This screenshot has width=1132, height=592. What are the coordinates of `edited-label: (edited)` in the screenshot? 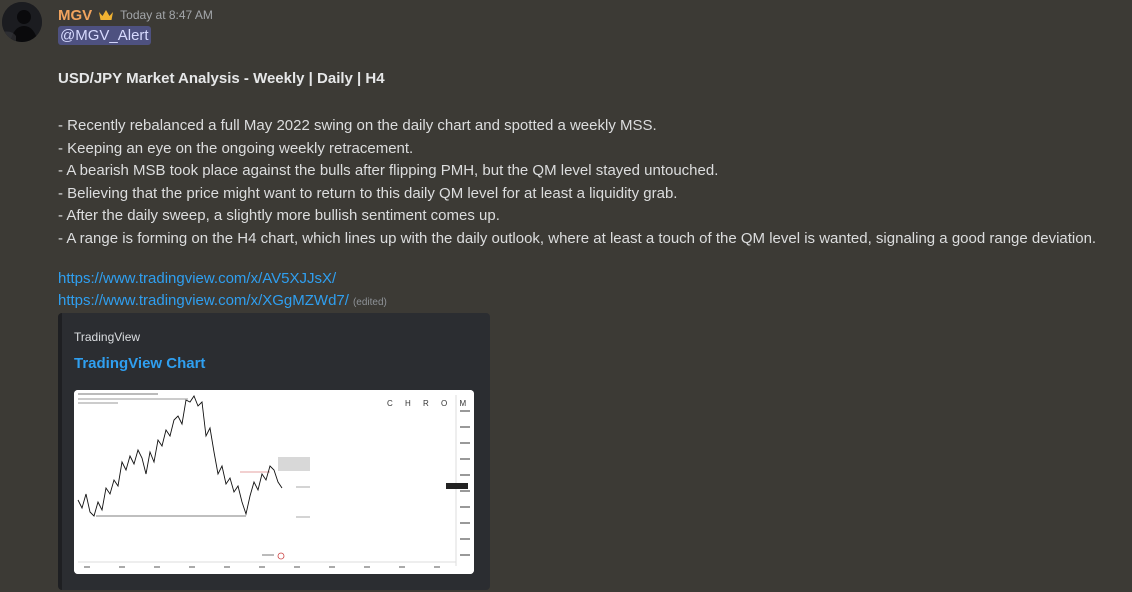 It's located at (369, 302).